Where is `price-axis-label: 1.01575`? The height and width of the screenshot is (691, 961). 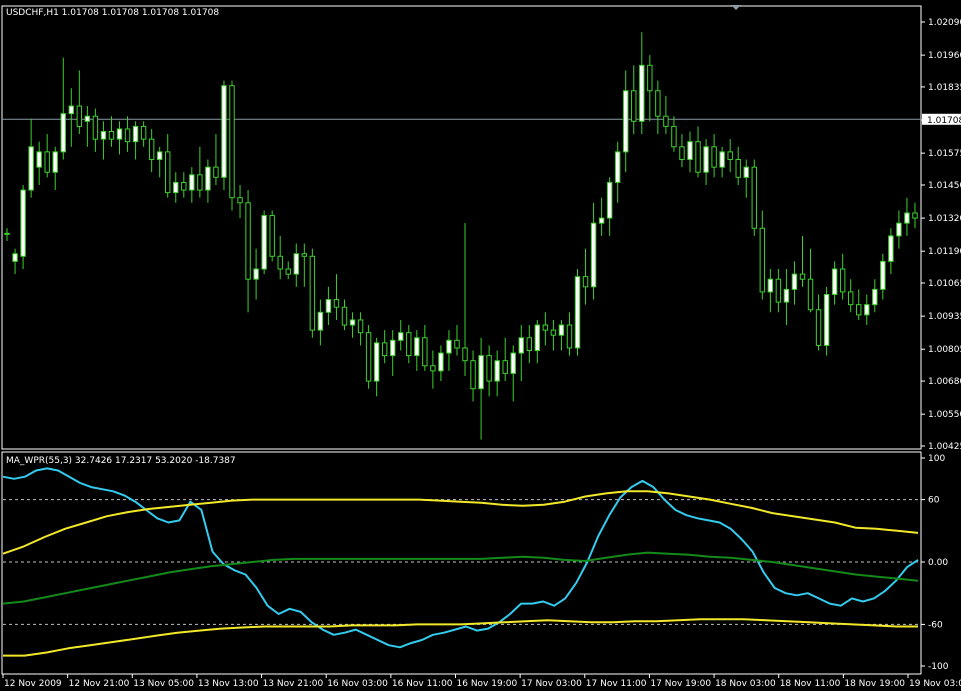
price-axis-label: 1.01575 is located at coordinates (944, 154).